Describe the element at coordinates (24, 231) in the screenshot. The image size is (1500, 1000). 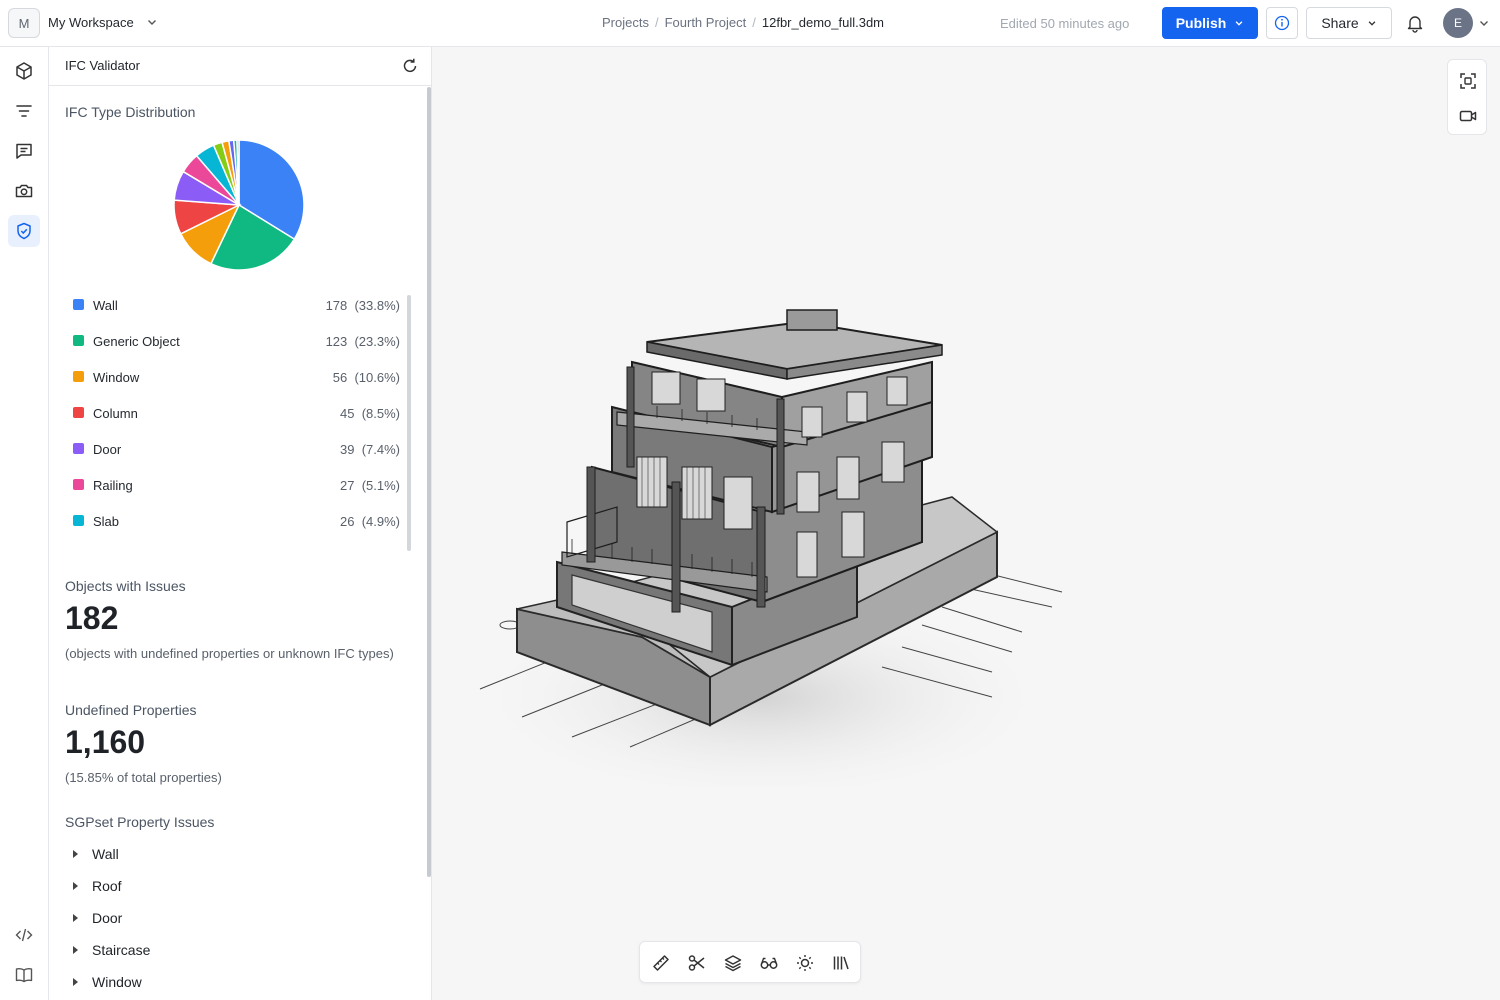
I see `shield-check-icon` at that location.